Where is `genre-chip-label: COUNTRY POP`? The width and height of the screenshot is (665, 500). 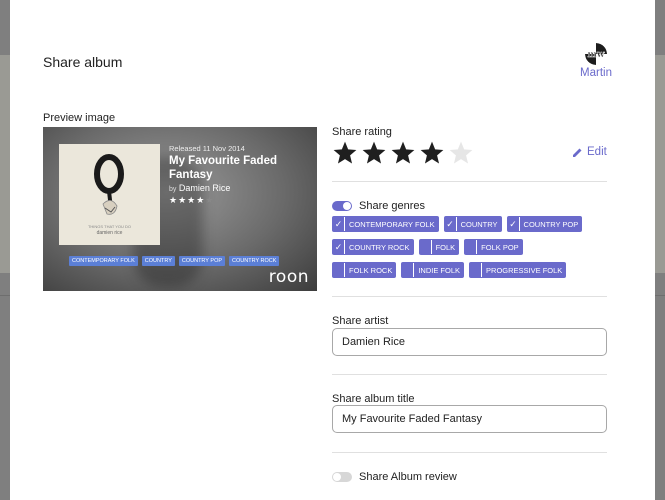
genre-chip-label: COUNTRY POP is located at coordinates (551, 224).